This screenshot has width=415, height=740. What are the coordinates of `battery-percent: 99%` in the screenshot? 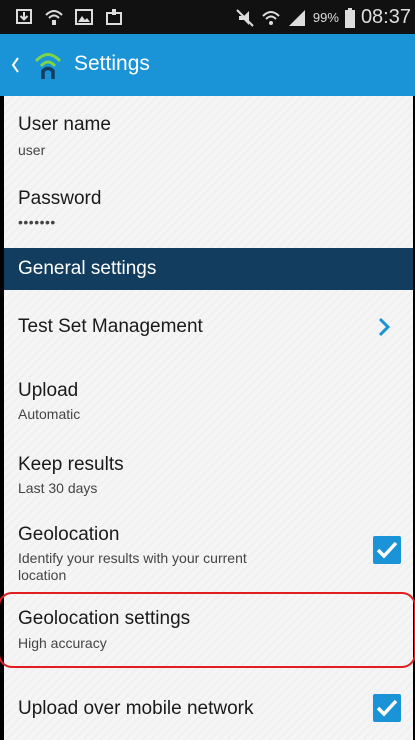 It's located at (325, 17).